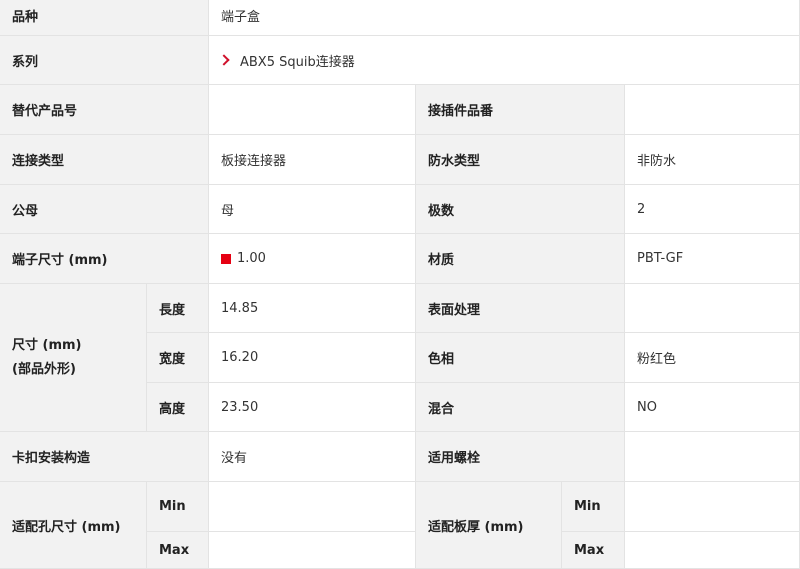 Image resolution: width=800 pixels, height=569 pixels. Describe the element at coordinates (712, 209) in the screenshot. I see `value-poles: 2` at that location.